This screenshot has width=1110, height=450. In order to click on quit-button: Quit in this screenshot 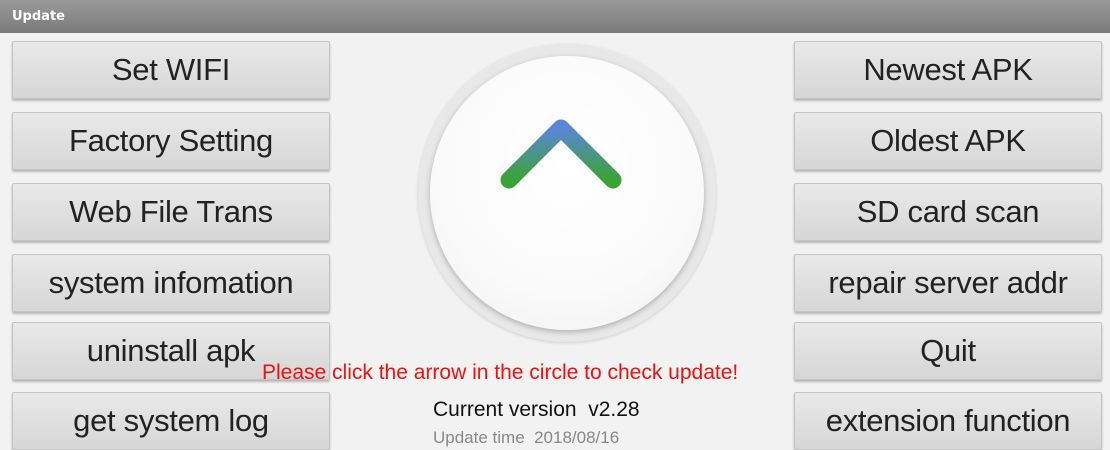, I will do `click(948, 351)`.